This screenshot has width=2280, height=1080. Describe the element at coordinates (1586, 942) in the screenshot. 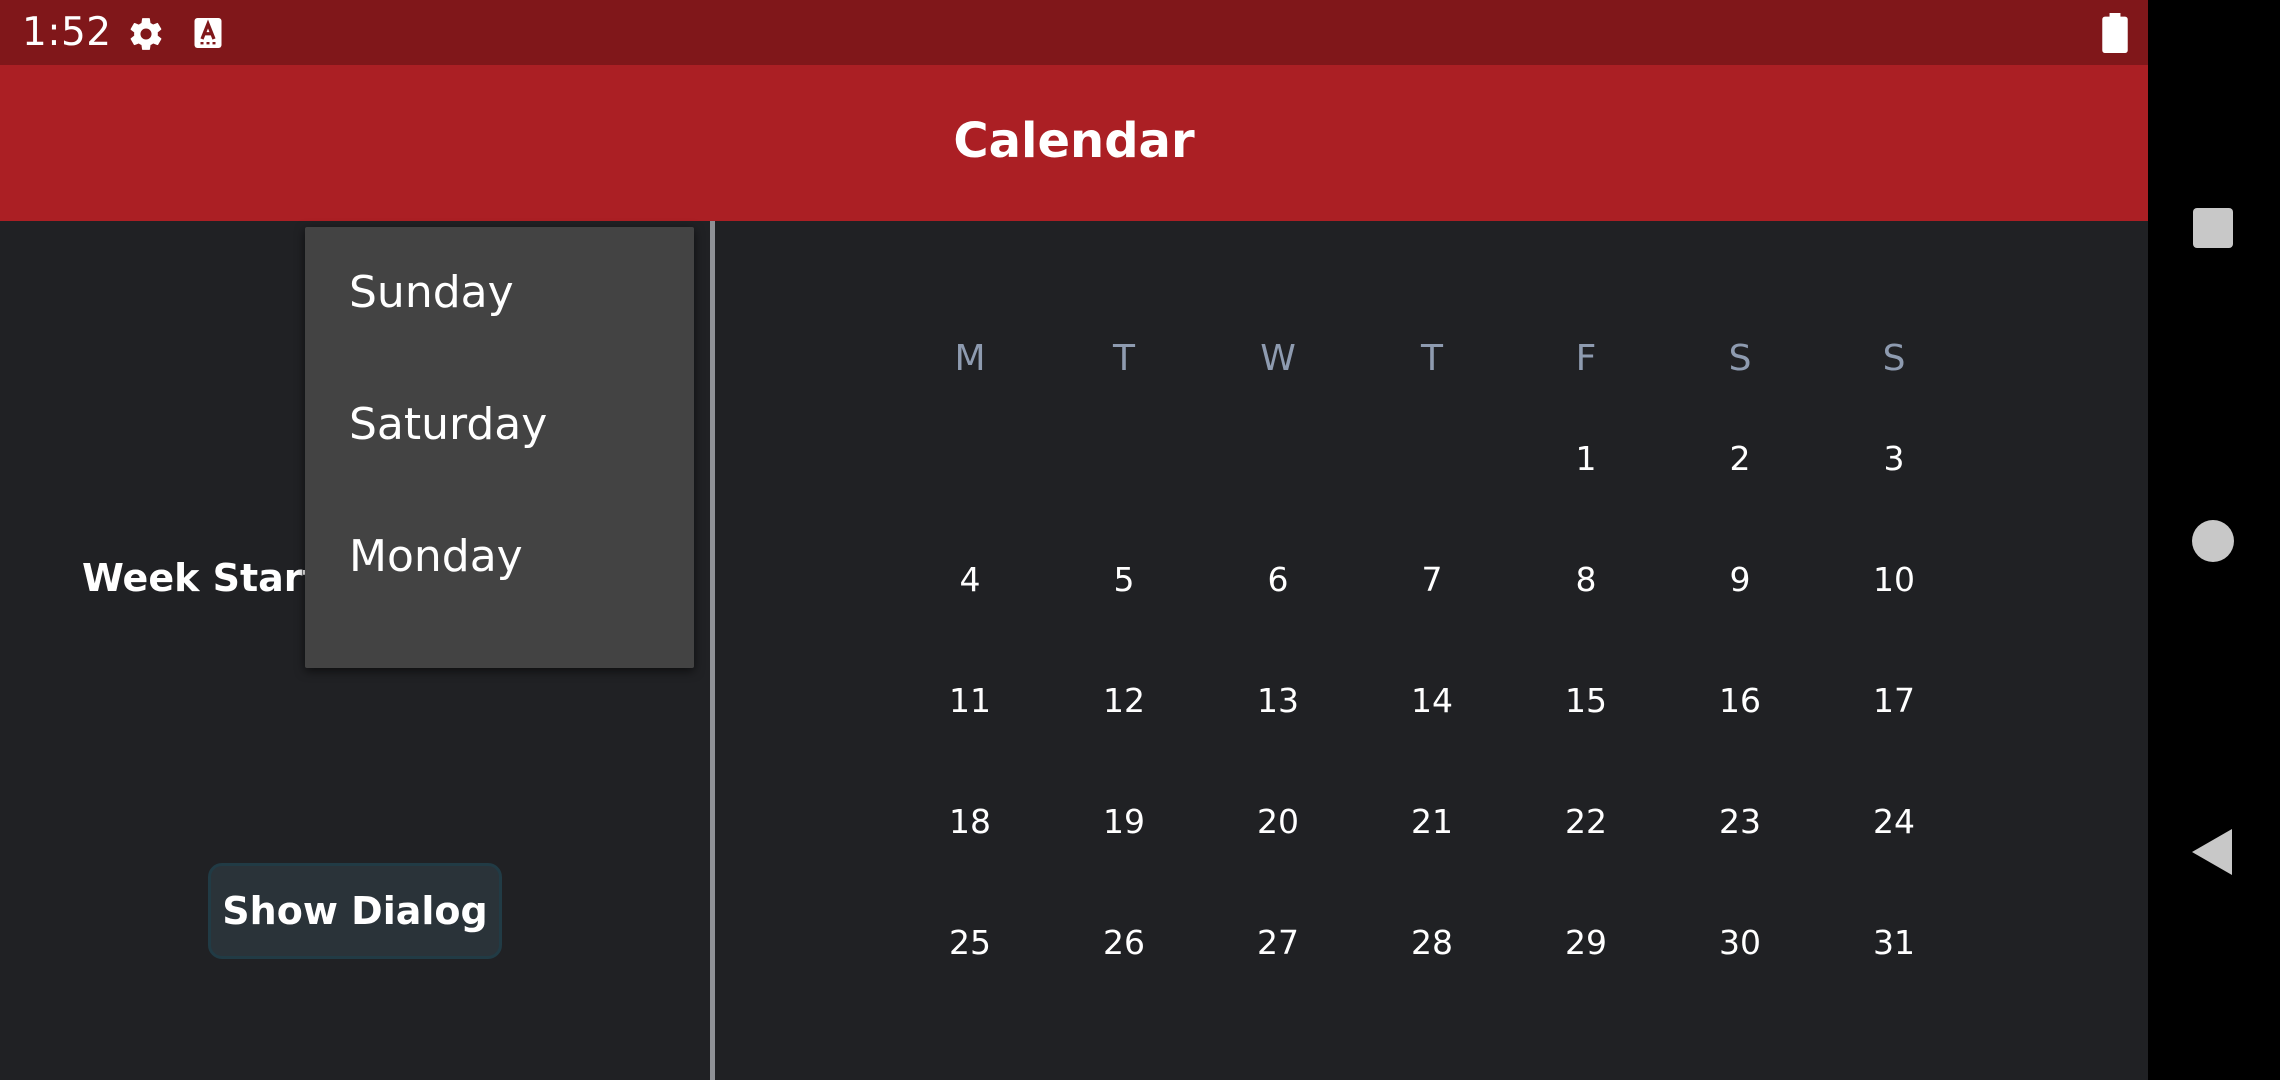

I see `calendar-day: 29` at that location.